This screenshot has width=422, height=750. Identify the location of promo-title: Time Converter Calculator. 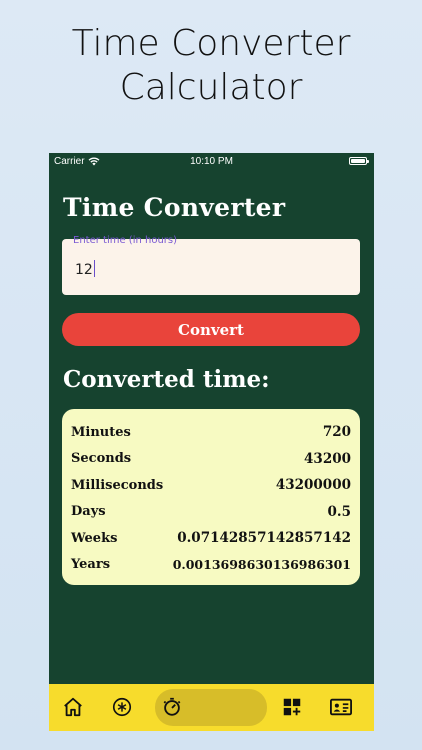
(211, 66).